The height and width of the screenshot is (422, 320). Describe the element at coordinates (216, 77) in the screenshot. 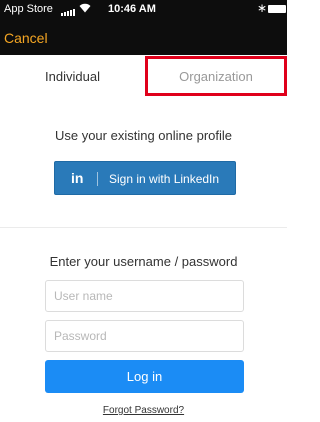

I see `tab-organization: Organization` at that location.